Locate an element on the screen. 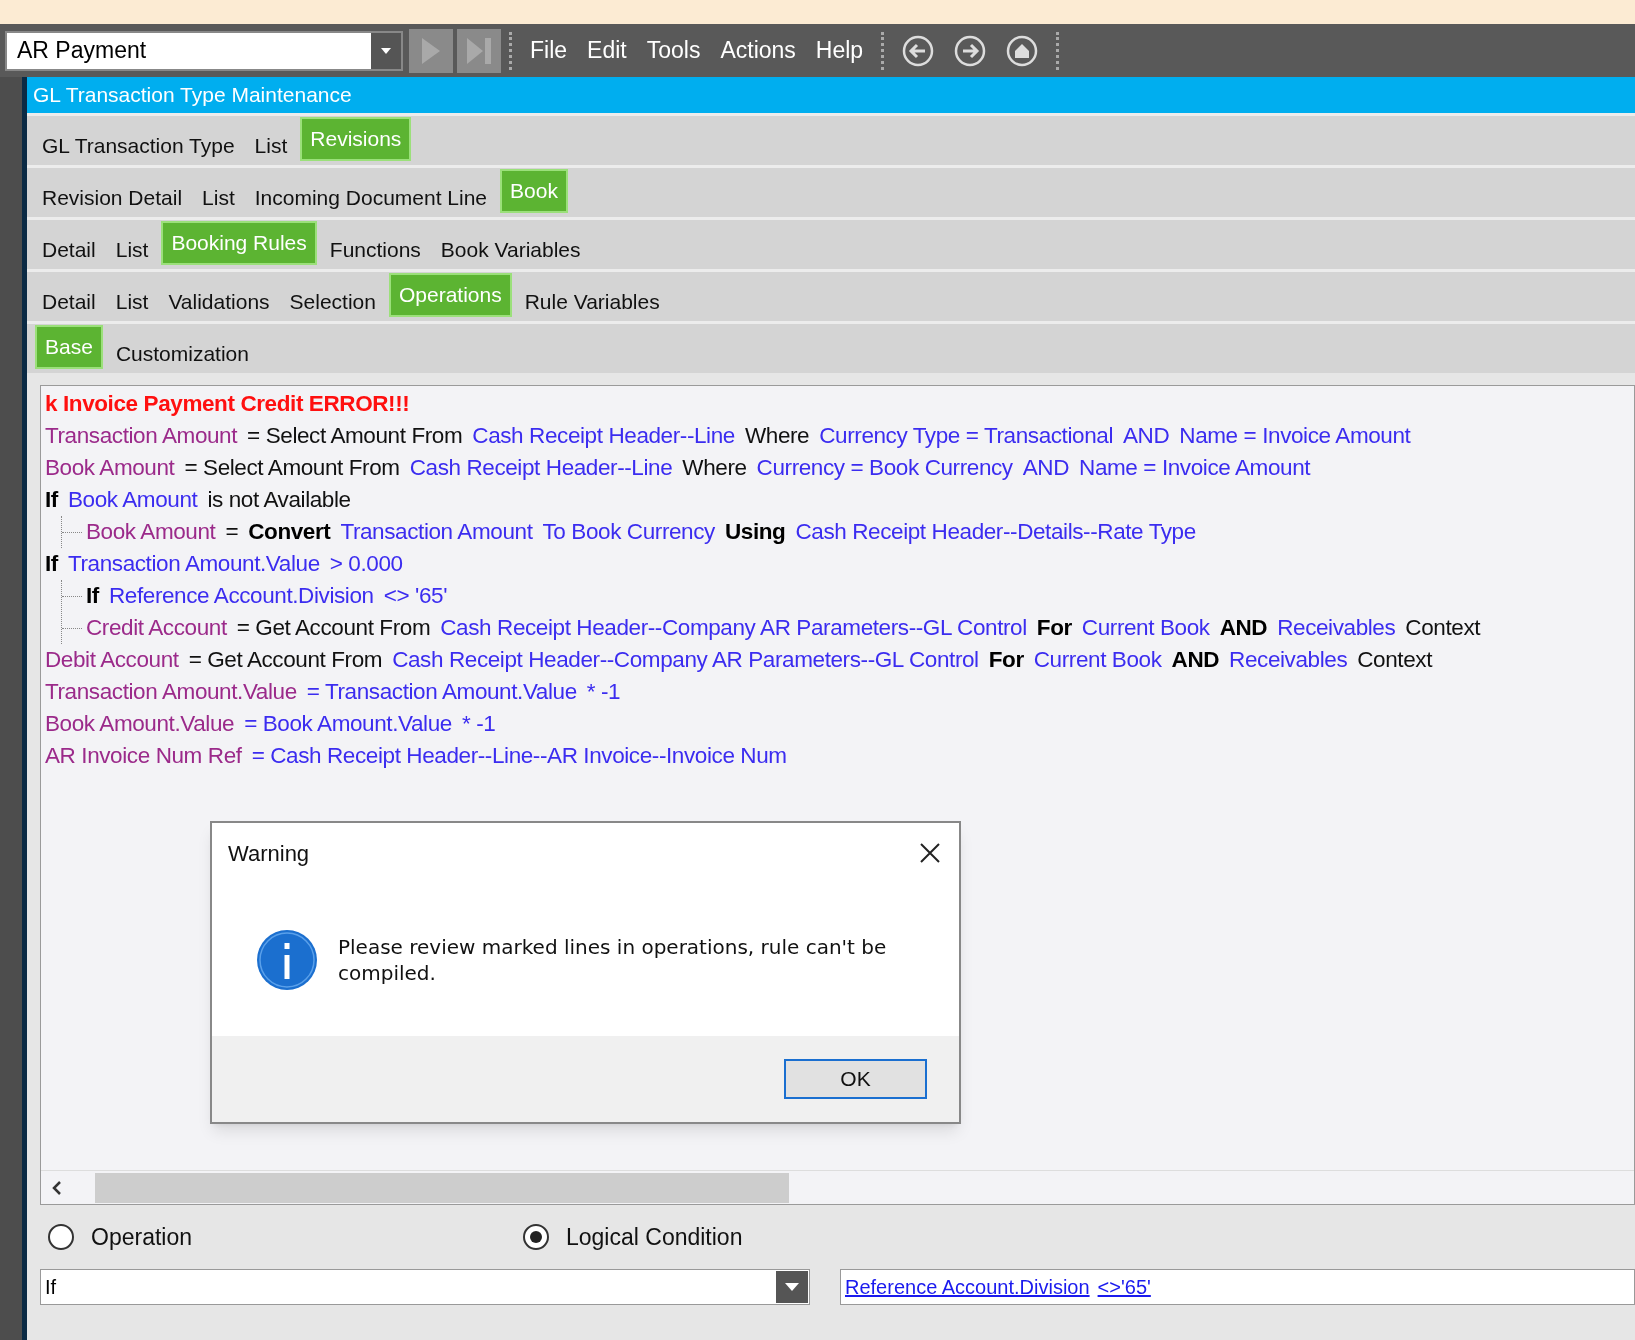 The image size is (1635, 1340). horizontal-scrollbar is located at coordinates (837, 1187).